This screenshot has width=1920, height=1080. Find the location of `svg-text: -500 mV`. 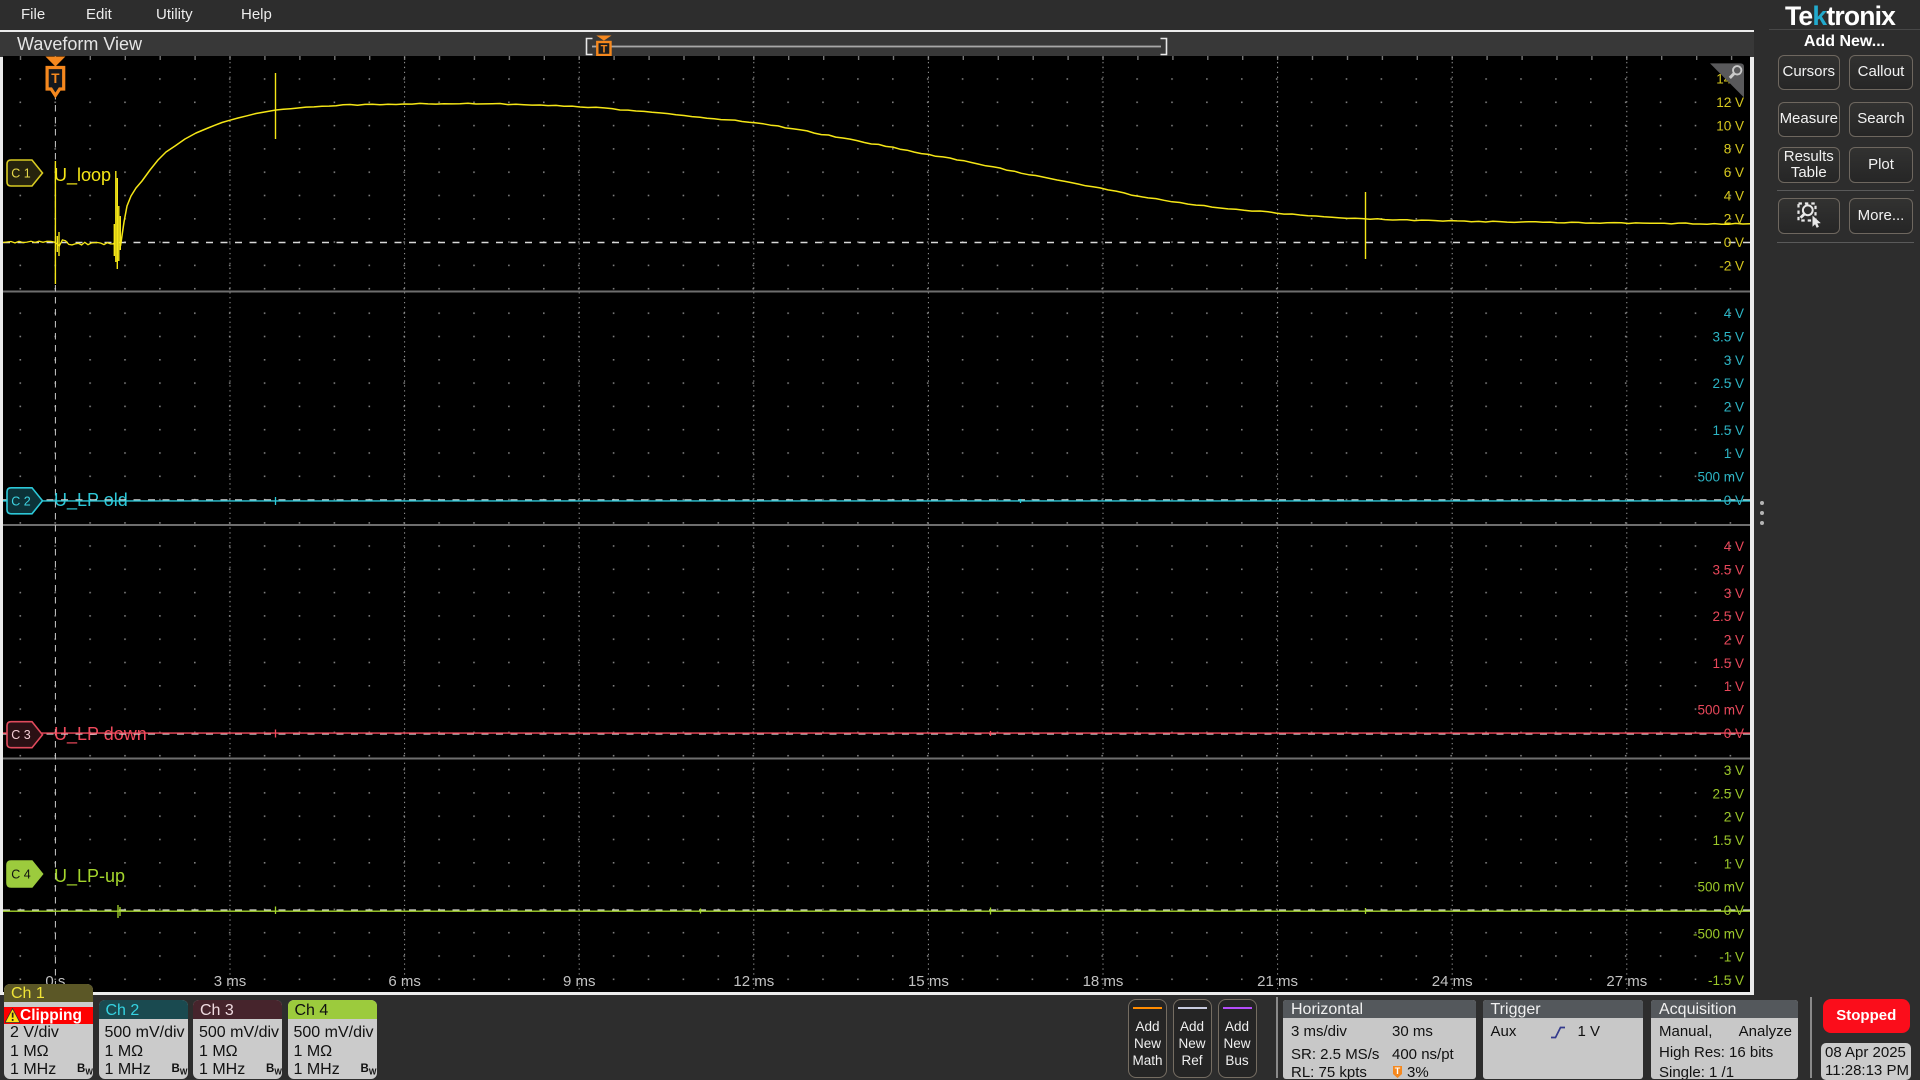

svg-text: -500 mV is located at coordinates (1718, 933).